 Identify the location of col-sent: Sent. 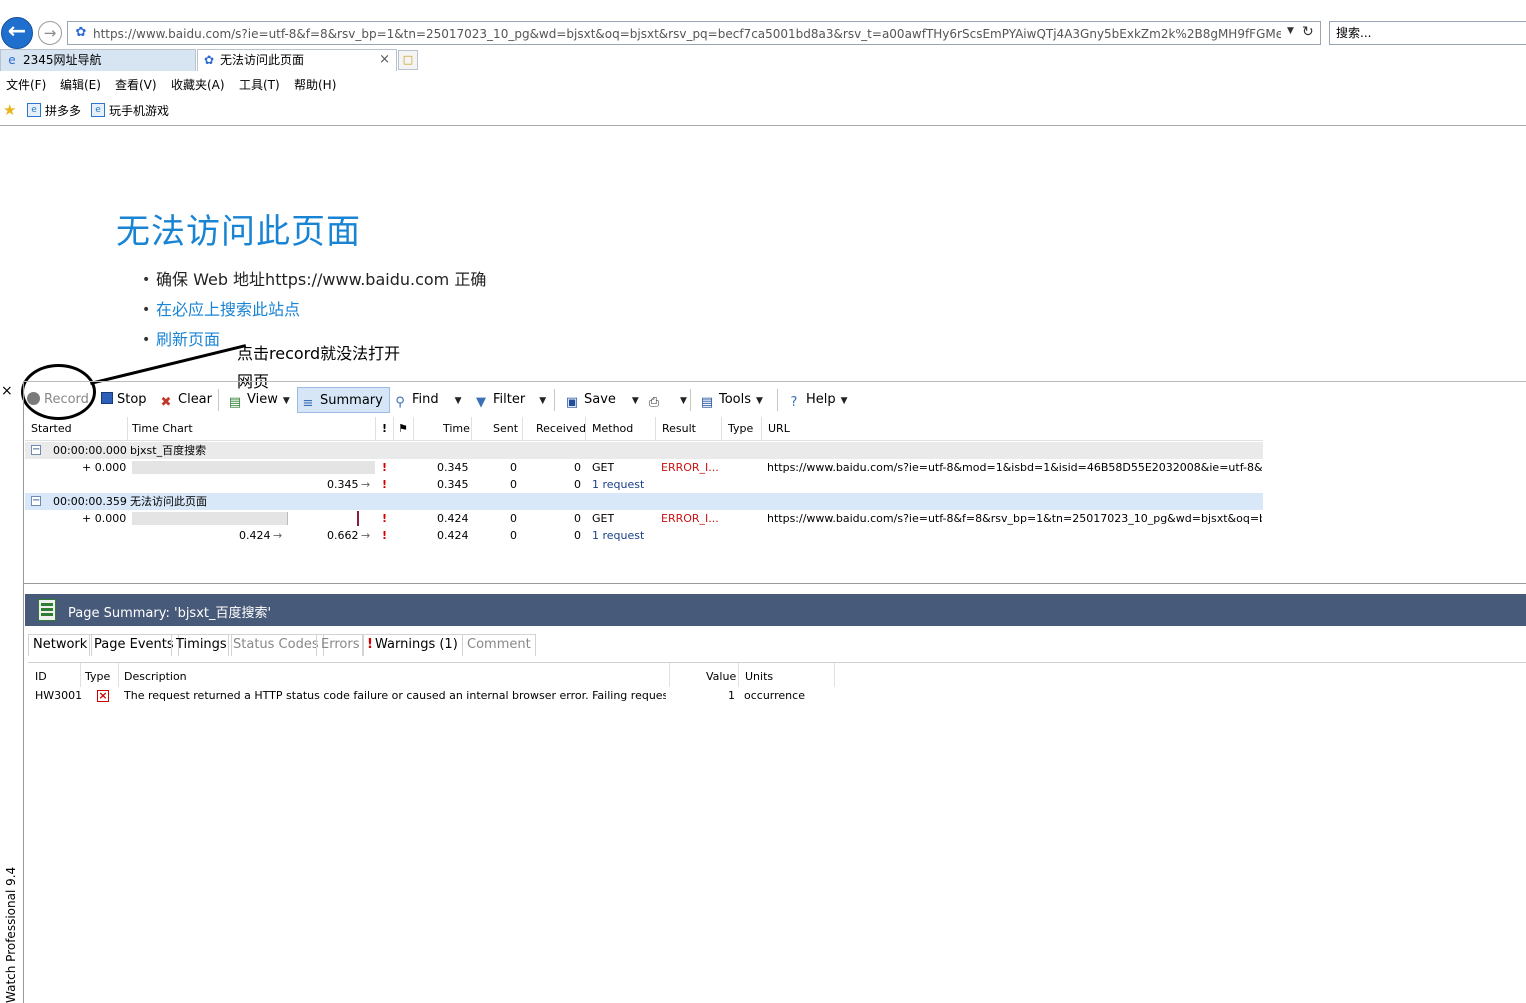
(505, 428).